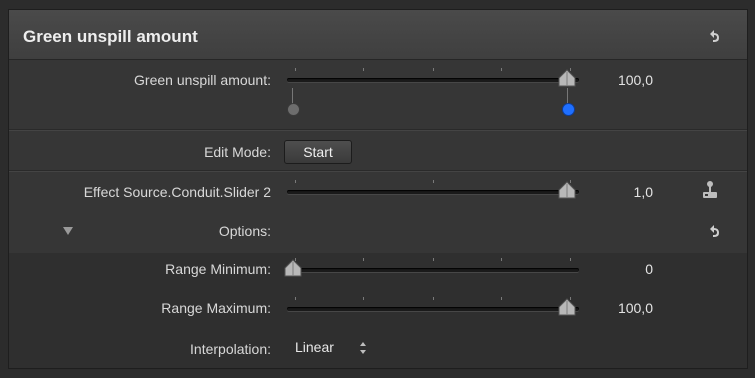 This screenshot has height=378, width=755. What do you see at coordinates (568, 109) in the screenshot?
I see `keyframe-blue-dot` at bounding box center [568, 109].